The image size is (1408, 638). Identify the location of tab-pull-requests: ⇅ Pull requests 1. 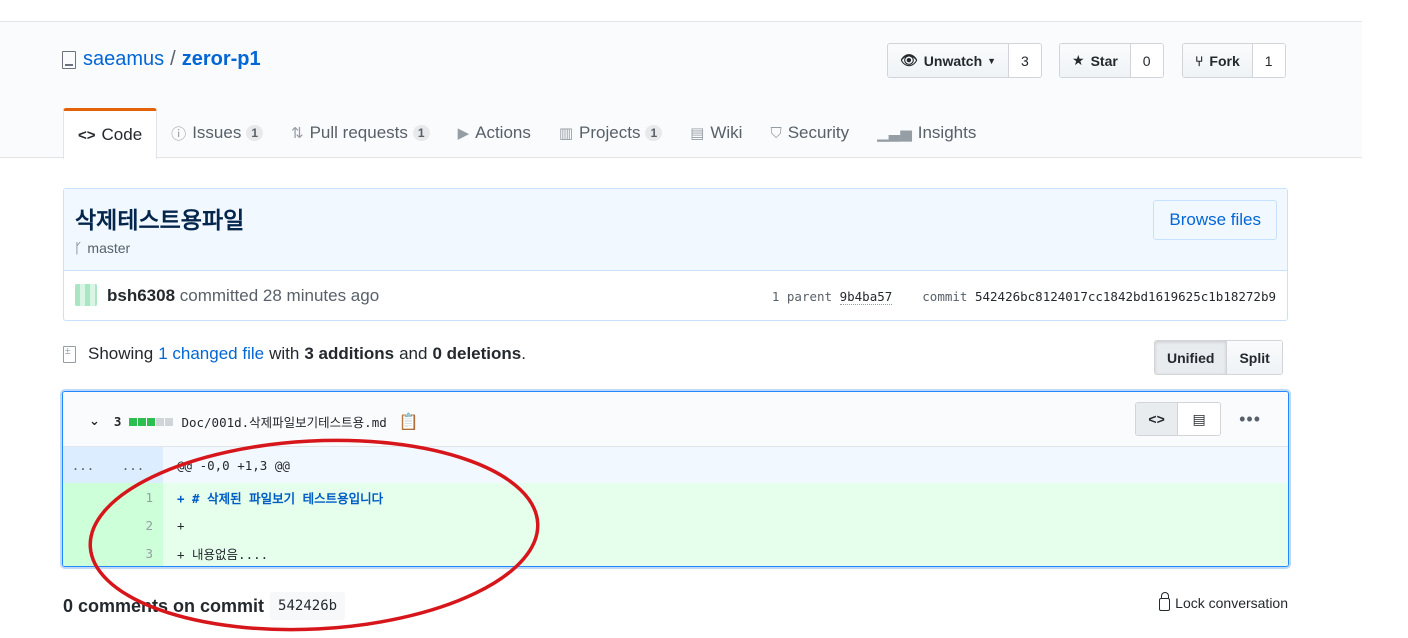
(360, 133).